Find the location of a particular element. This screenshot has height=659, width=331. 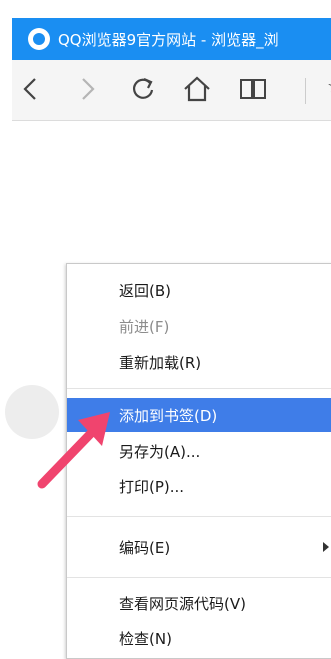

book-icon is located at coordinates (253, 89).